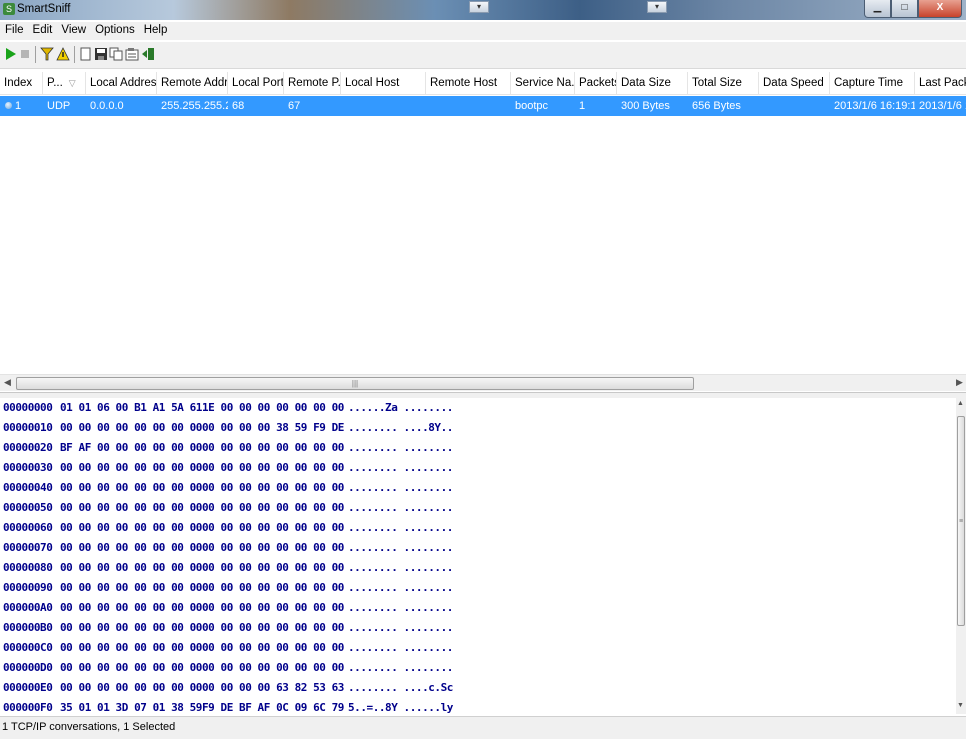 The image size is (966, 739). I want to click on close-button: X, so click(940, 9).